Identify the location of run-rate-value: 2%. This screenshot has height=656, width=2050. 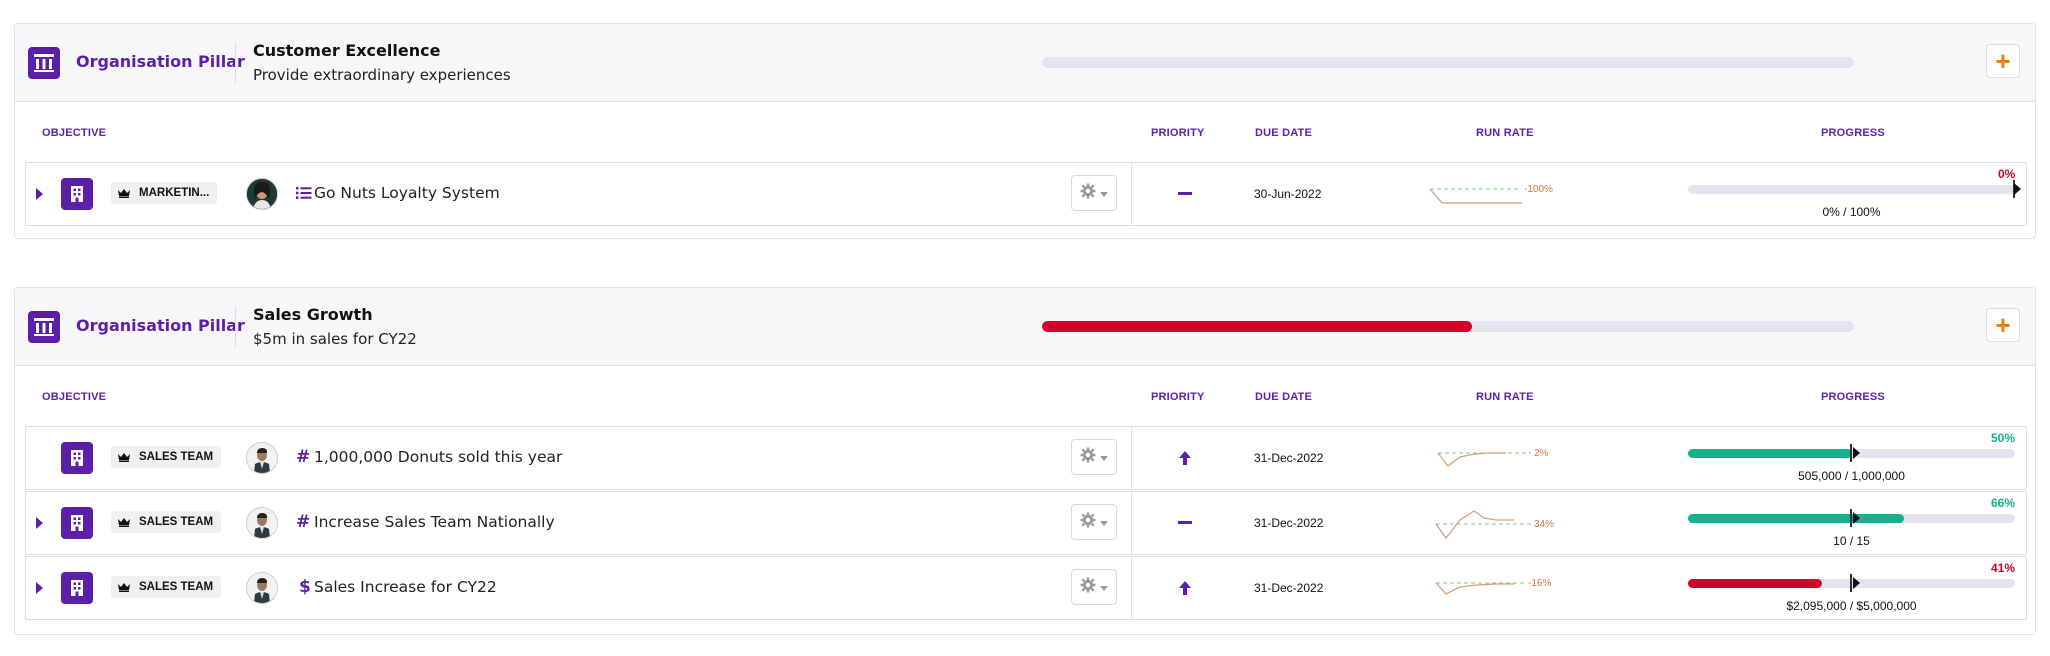
(1541, 453).